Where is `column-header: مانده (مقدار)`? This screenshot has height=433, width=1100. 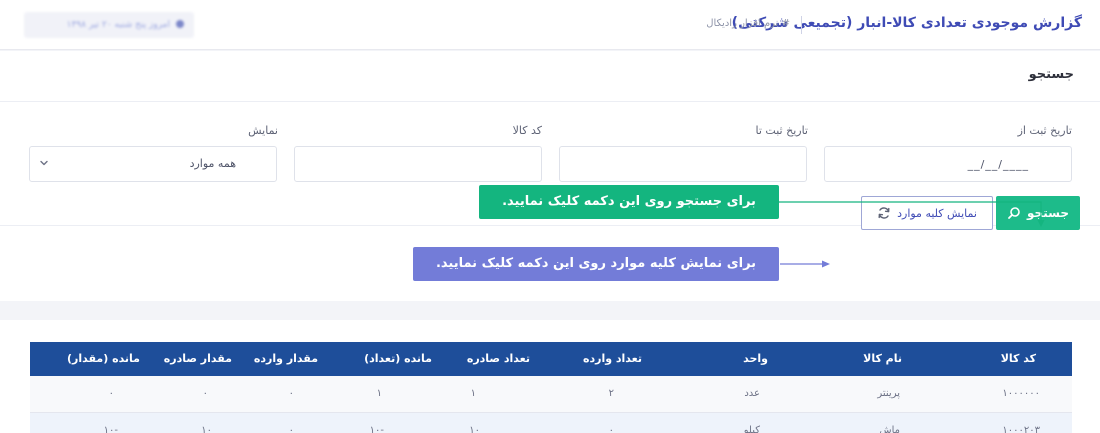
column-header: مانده (مقدار) is located at coordinates (103, 358).